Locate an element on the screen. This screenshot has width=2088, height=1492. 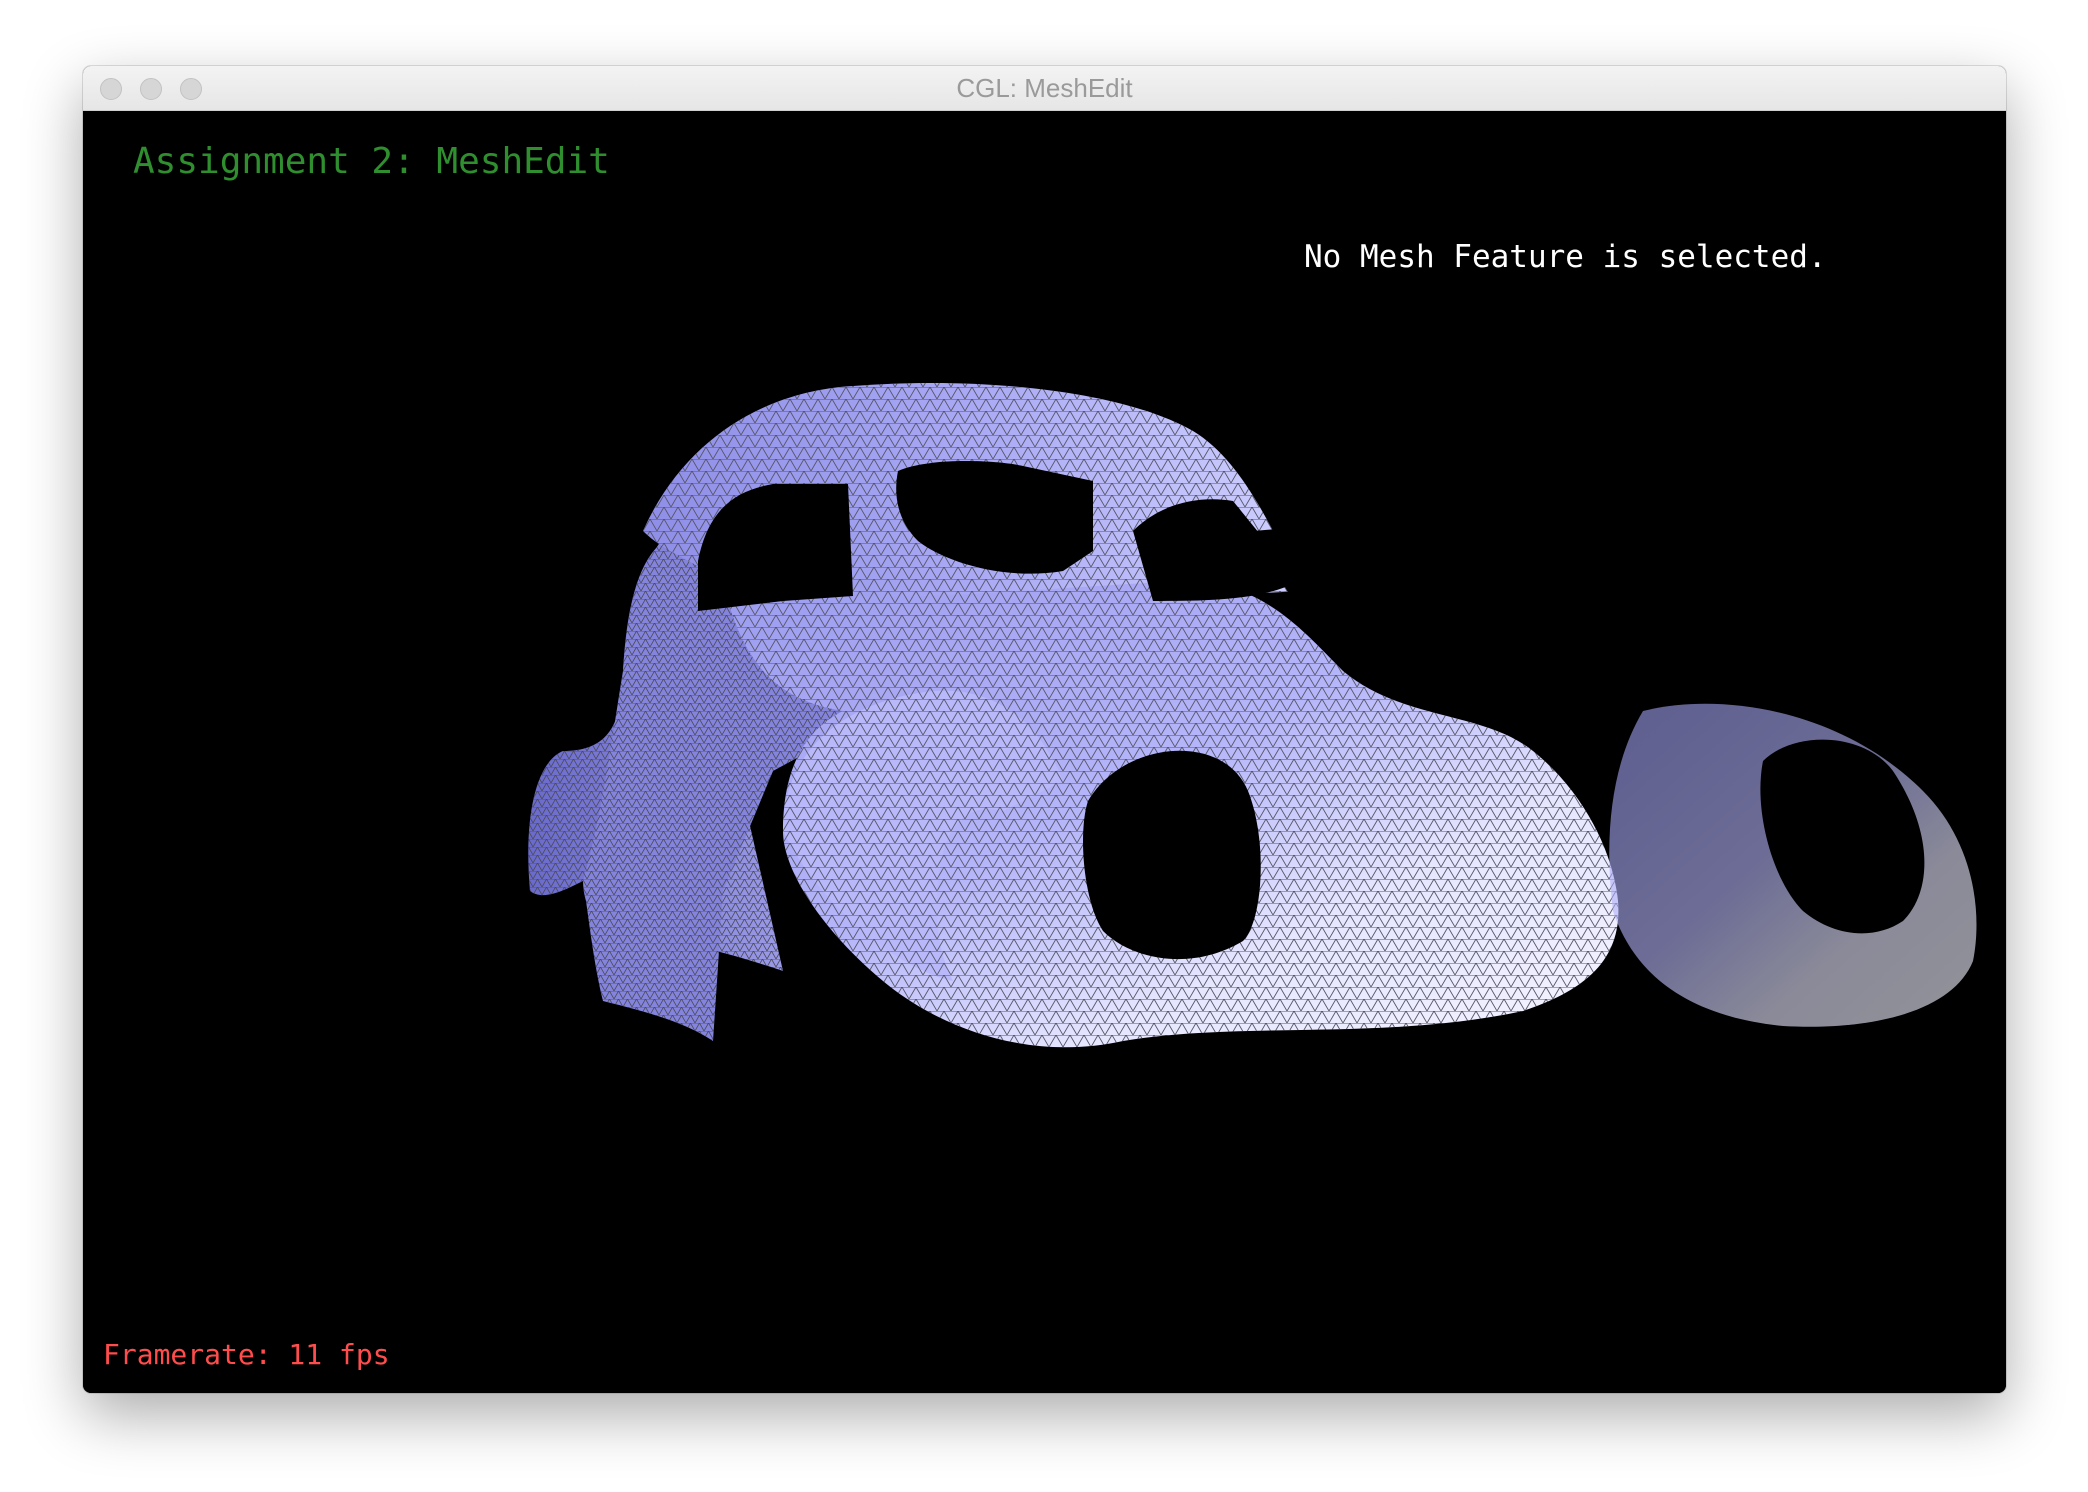
front-window-hole is located at coordinates (1348, 565).